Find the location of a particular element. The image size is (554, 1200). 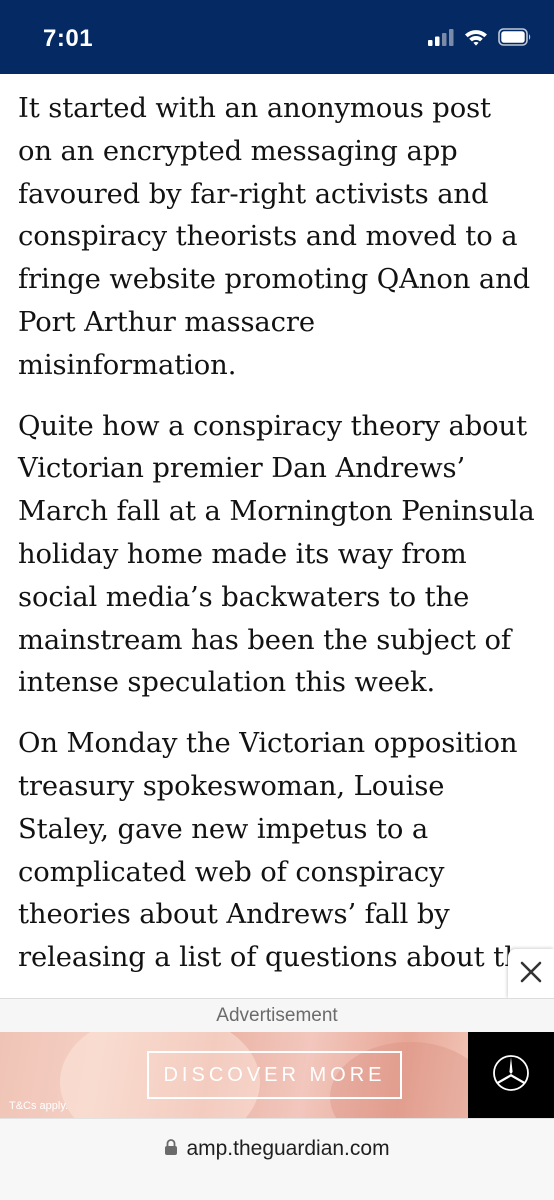

text-line: It started with an anonymous post is located at coordinates (254, 108).